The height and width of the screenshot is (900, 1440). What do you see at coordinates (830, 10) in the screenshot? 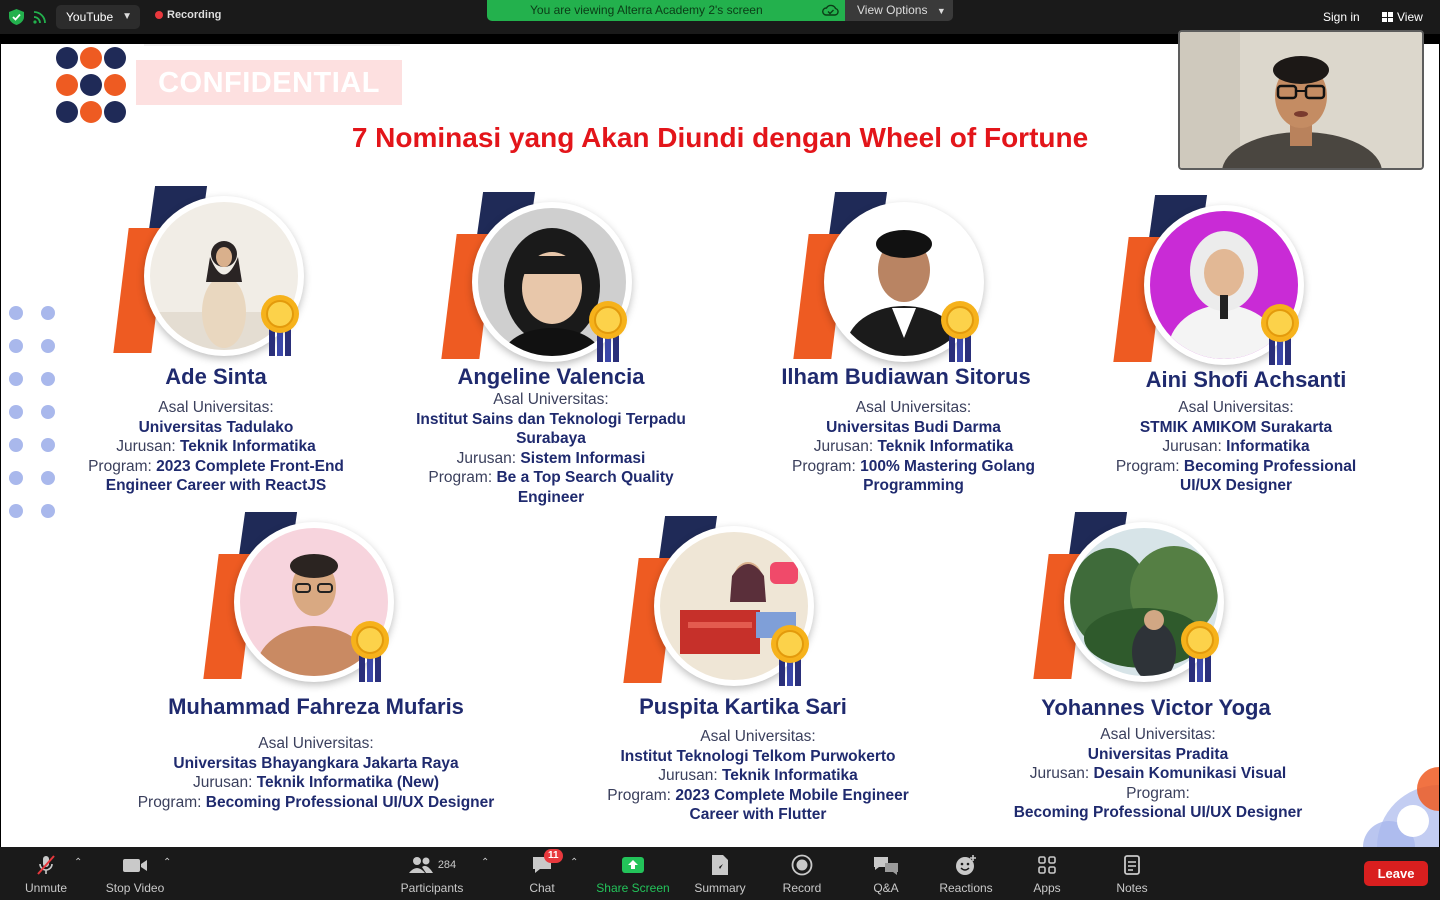
I see `cloud-icon` at bounding box center [830, 10].